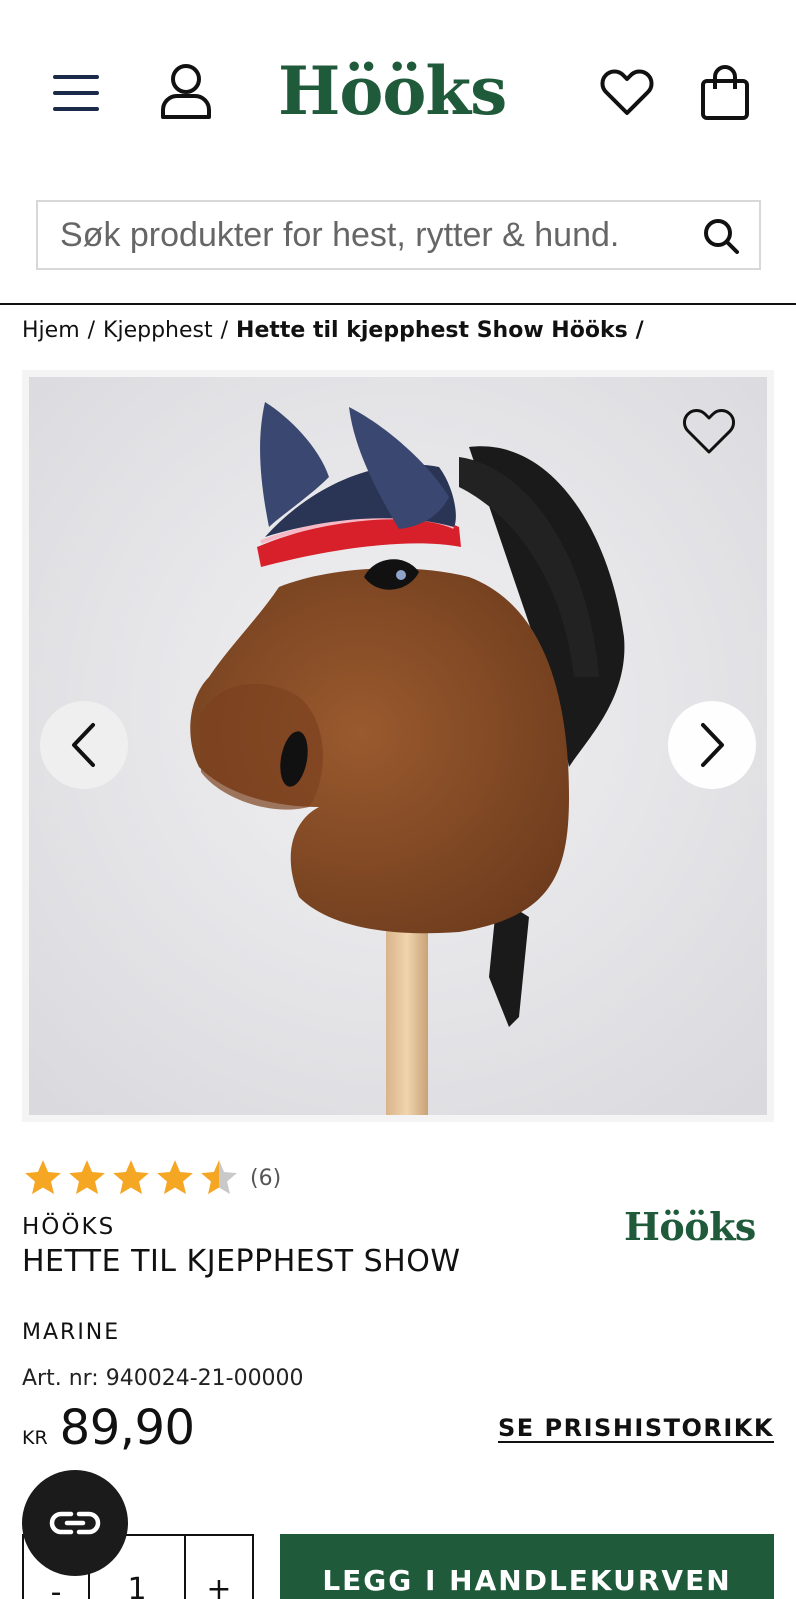 The width and height of the screenshot is (796, 1599). Describe the element at coordinates (721, 236) in the screenshot. I see `search-icon` at that location.